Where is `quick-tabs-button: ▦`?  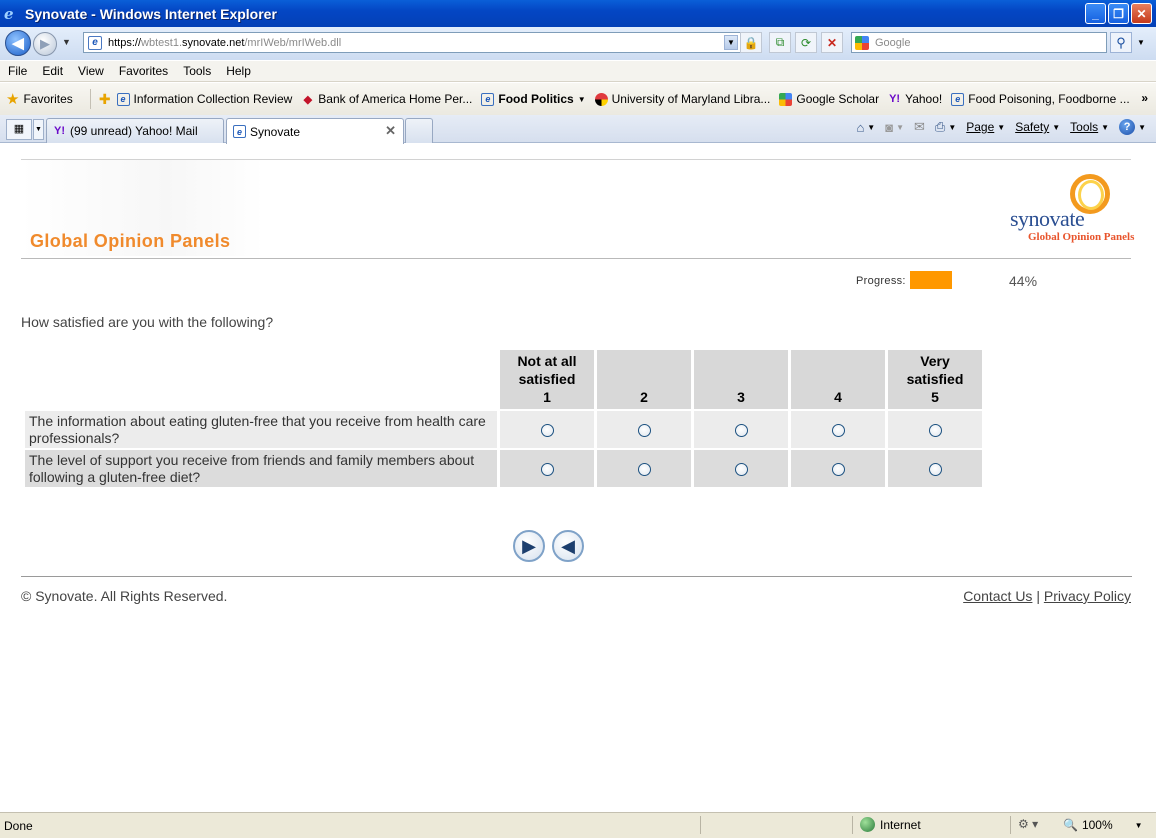 quick-tabs-button: ▦ is located at coordinates (19, 129).